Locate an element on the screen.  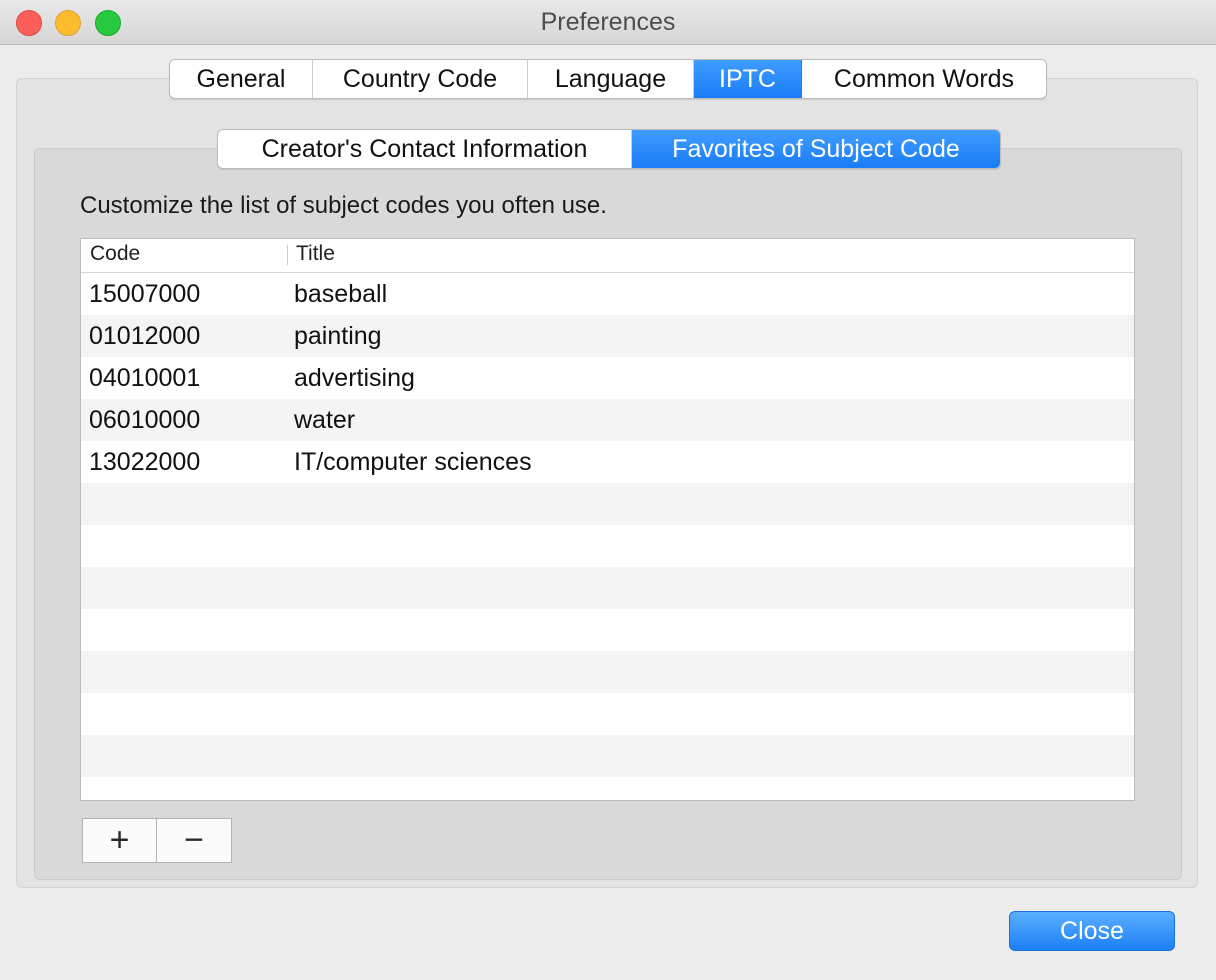
column-header-title: Title is located at coordinates (315, 254).